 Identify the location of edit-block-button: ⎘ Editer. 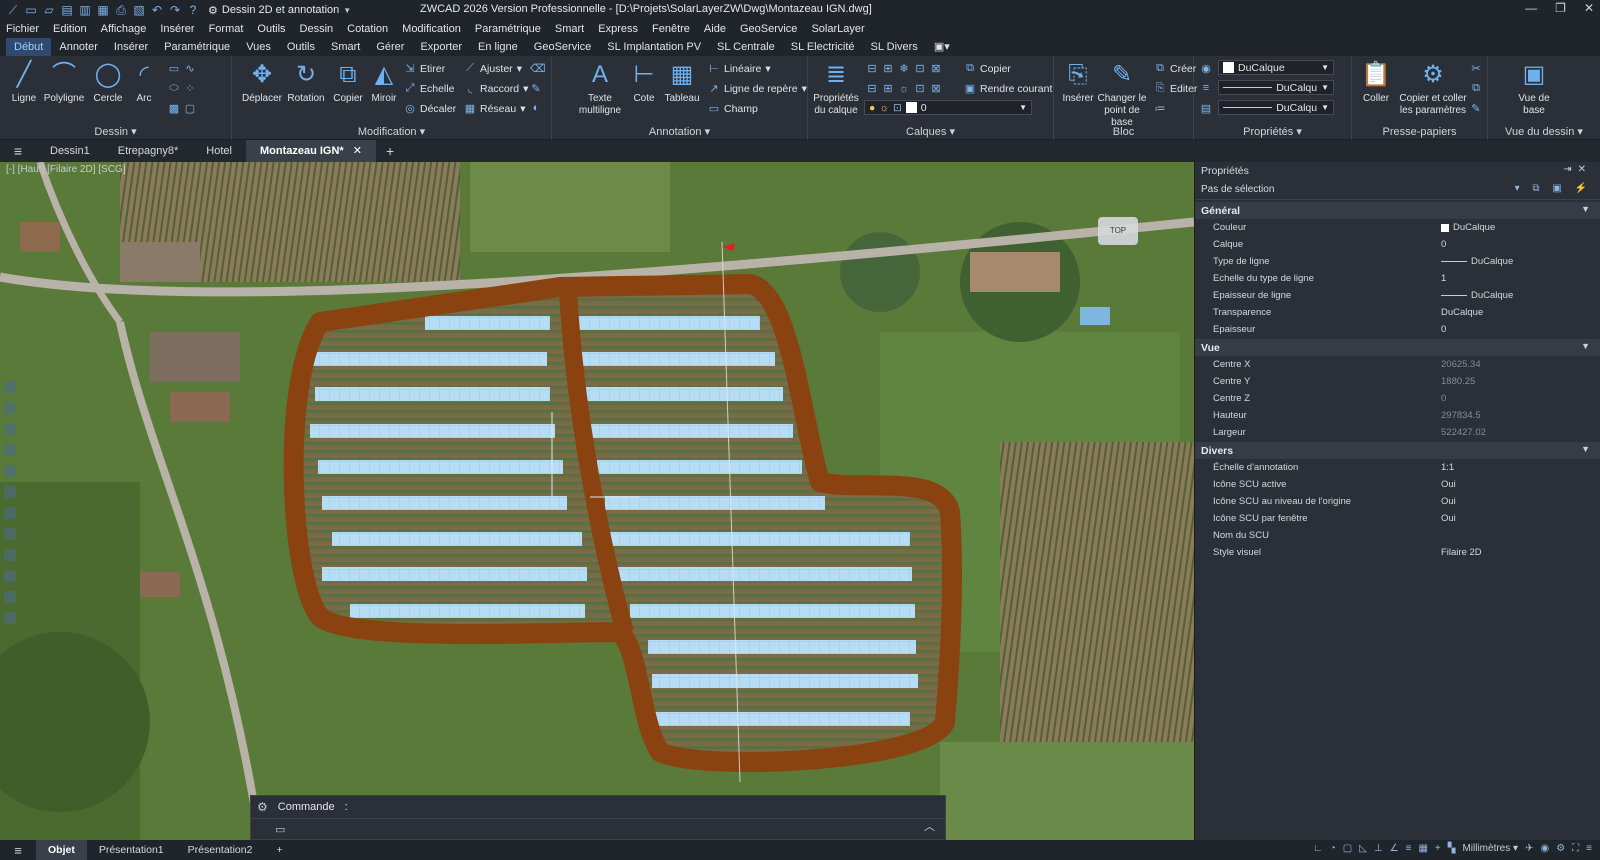
(1176, 88).